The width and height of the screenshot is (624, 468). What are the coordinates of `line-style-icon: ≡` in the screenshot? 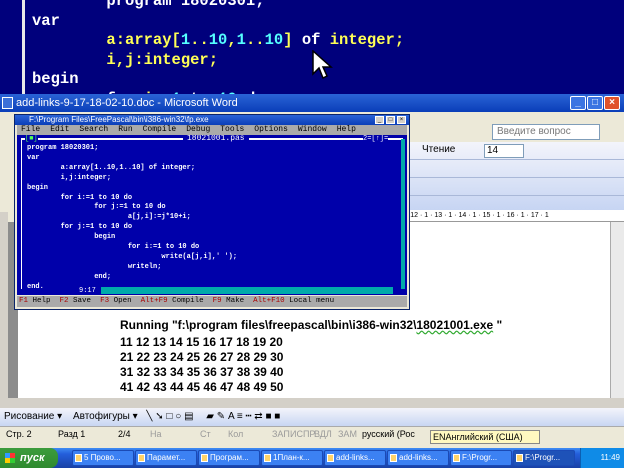 It's located at (240, 416).